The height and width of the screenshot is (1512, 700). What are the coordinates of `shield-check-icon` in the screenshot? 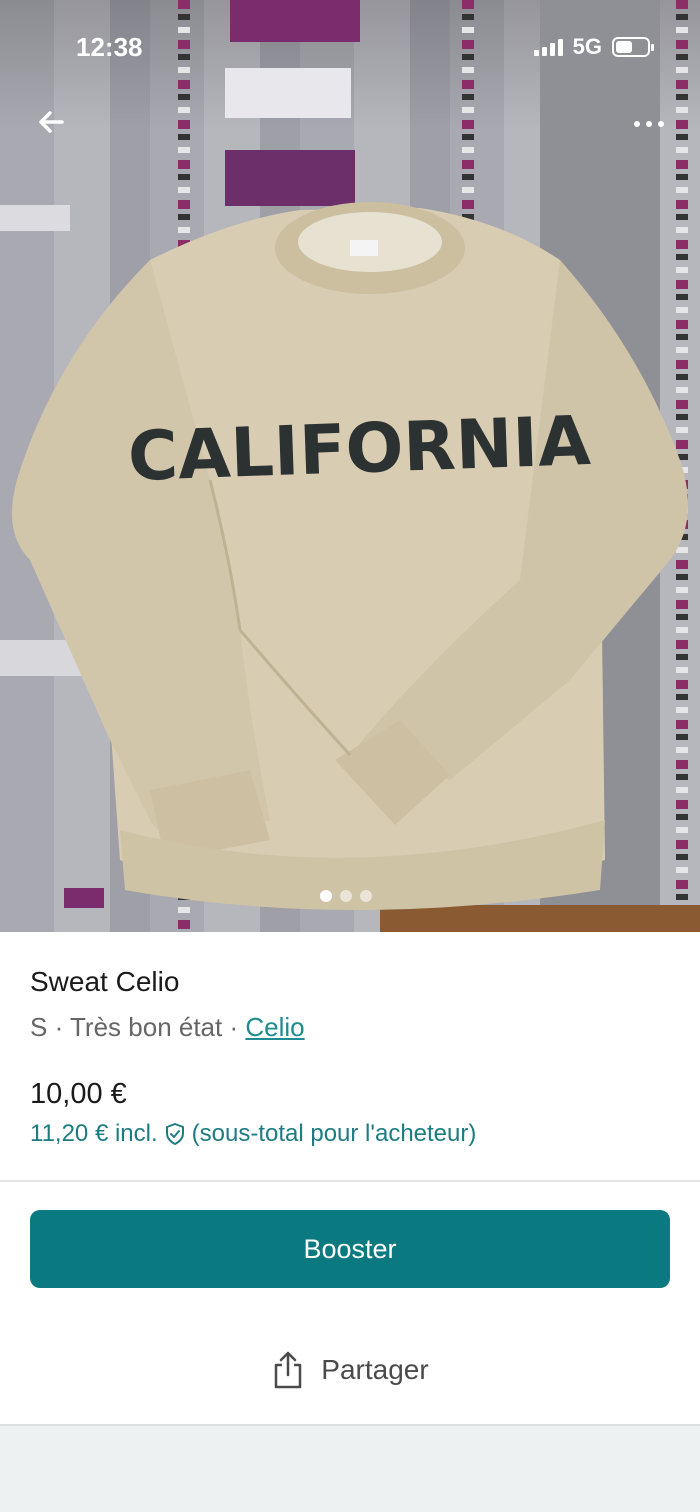 It's located at (174, 1134).